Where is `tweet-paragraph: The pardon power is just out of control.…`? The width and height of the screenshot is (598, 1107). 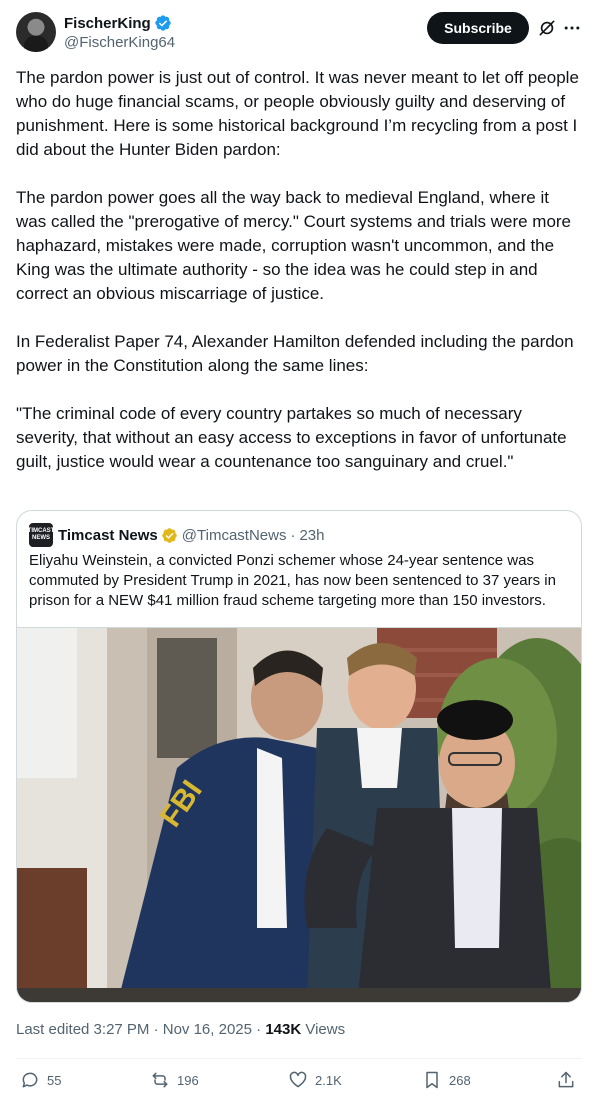
tweet-paragraph: The pardon power is just out of control.… is located at coordinates (297, 113).